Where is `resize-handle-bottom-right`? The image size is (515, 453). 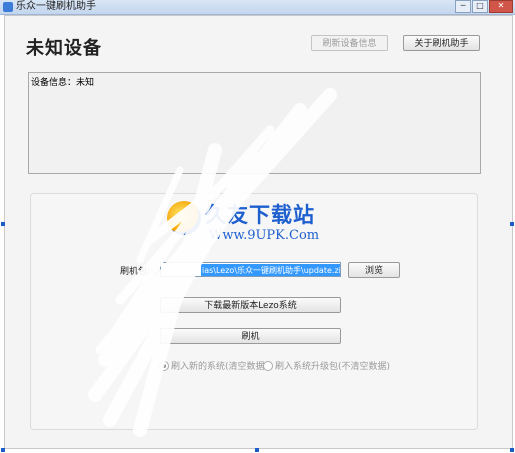 resize-handle-bottom-right is located at coordinates (512, 450).